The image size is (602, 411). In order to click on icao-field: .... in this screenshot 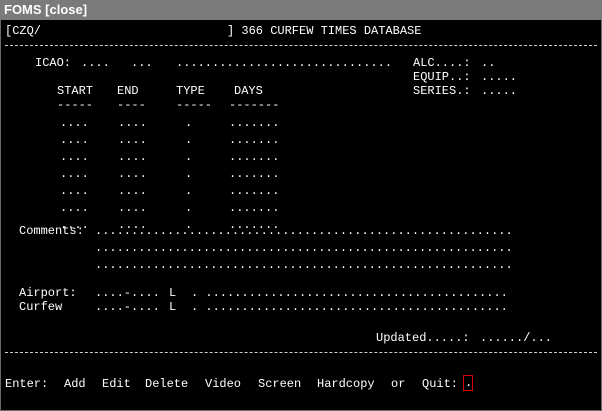, I will do `click(95, 63)`.